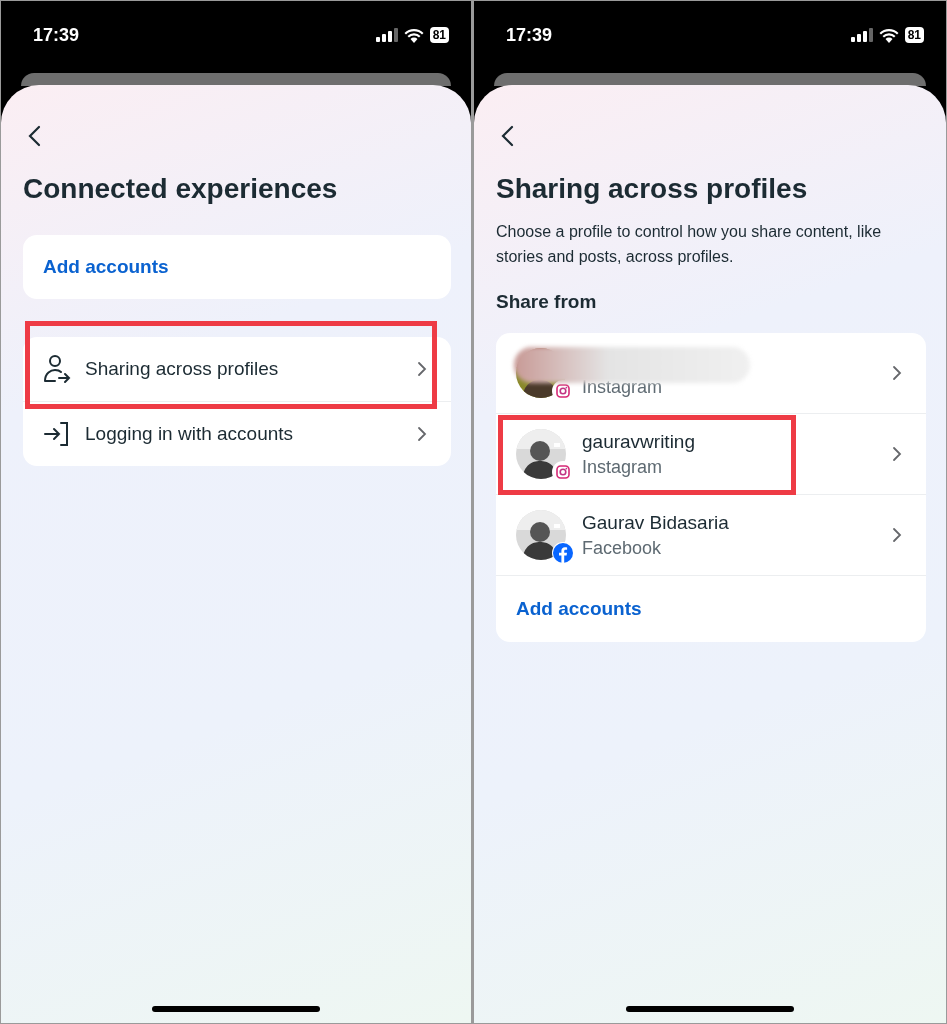  What do you see at coordinates (652, 189) in the screenshot?
I see `page-title: Sharing across profiles` at bounding box center [652, 189].